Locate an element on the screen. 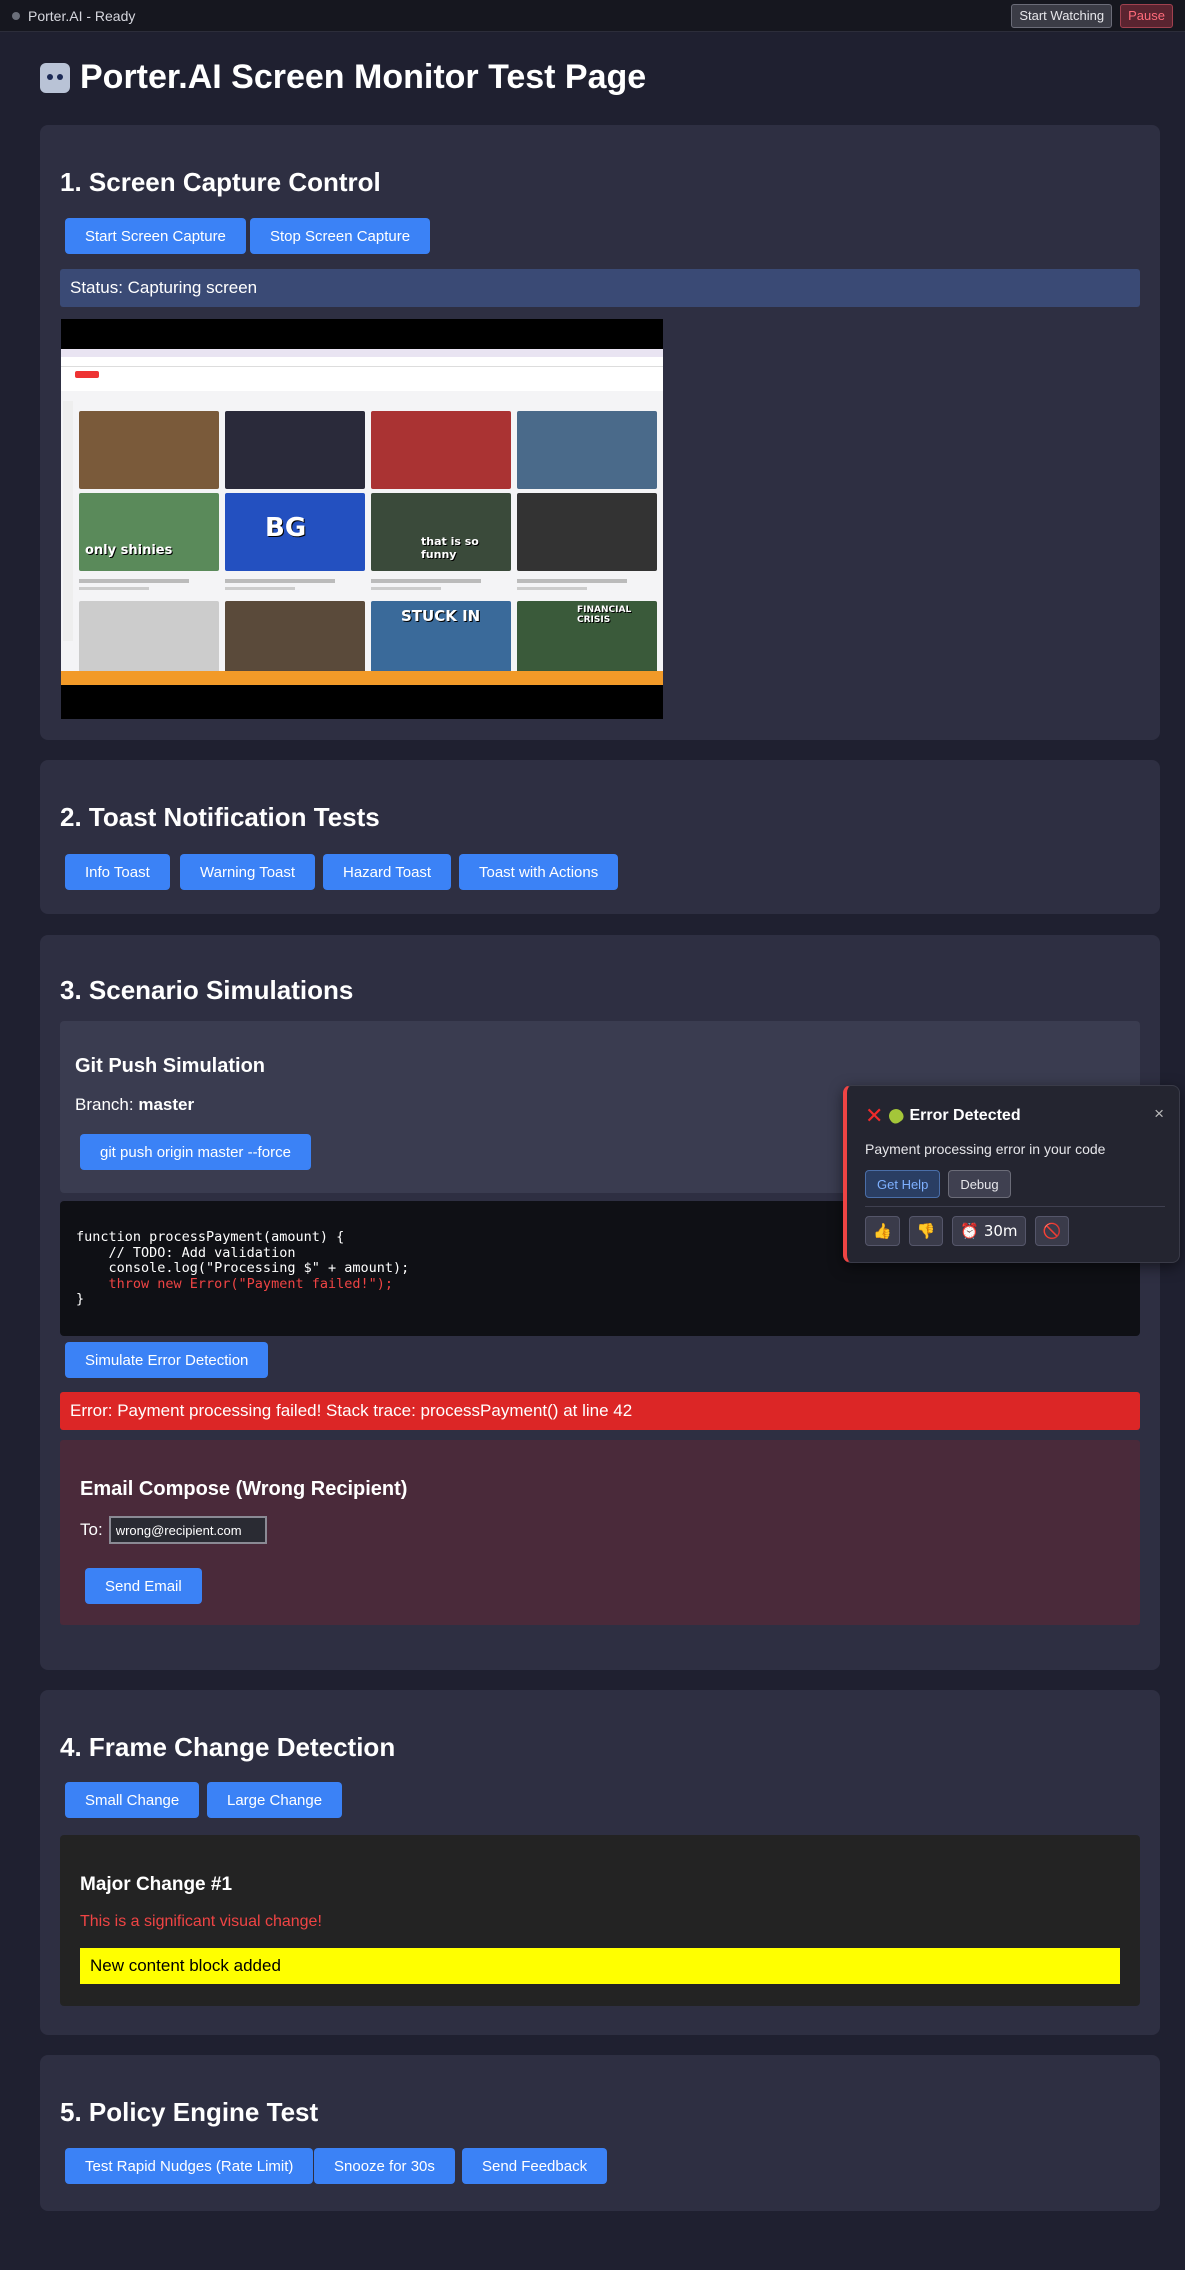  capture-status-text: Status: Capturing screen is located at coordinates (164, 287).